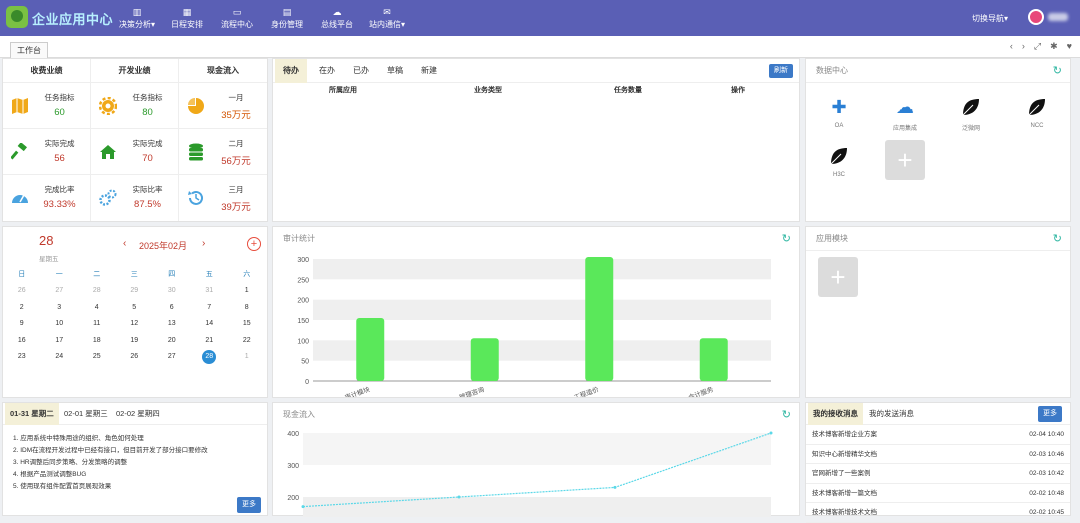 The height and width of the screenshot is (523, 1080). Describe the element at coordinates (97, 341) in the screenshot. I see `calendar-day: 18` at that location.